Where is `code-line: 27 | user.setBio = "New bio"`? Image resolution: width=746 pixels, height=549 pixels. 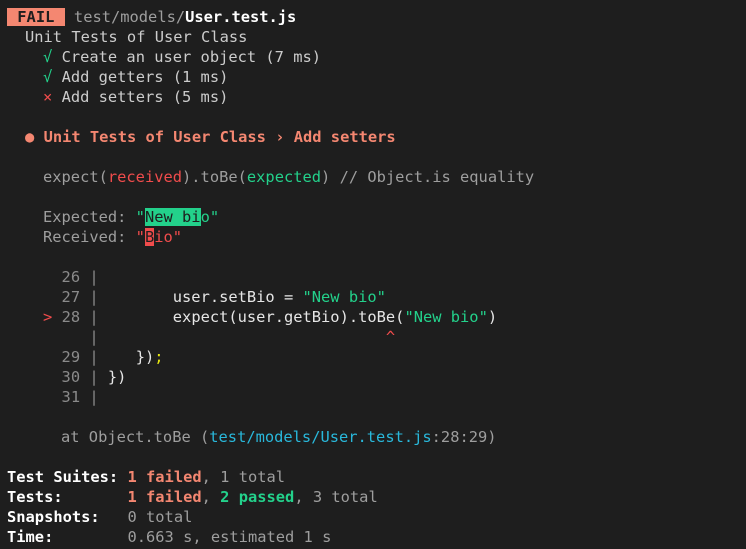 code-line: 27 | user.setBio = "New bio" is located at coordinates (223, 297).